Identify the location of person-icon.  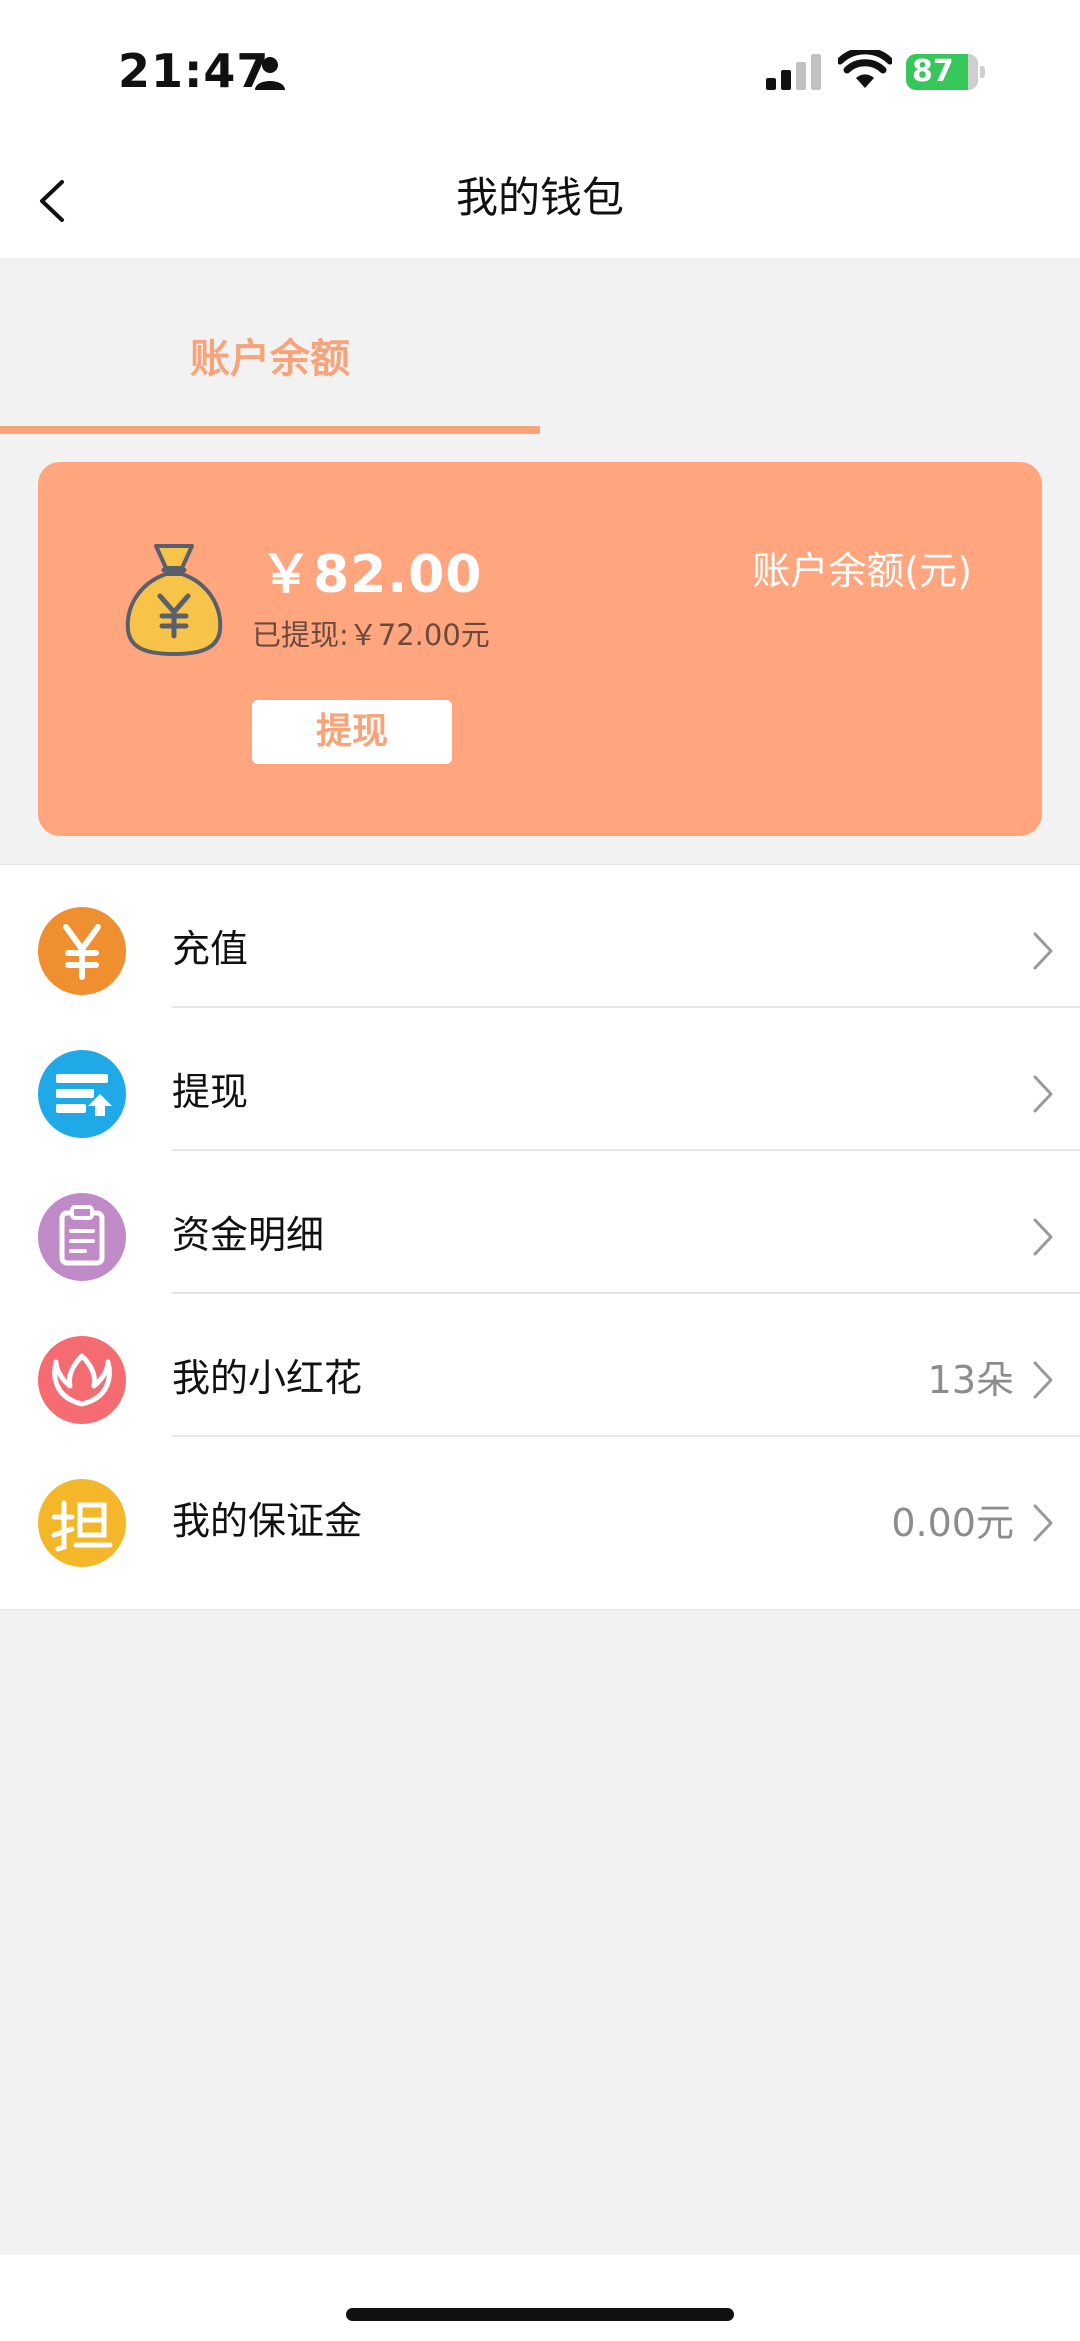
(270, 73).